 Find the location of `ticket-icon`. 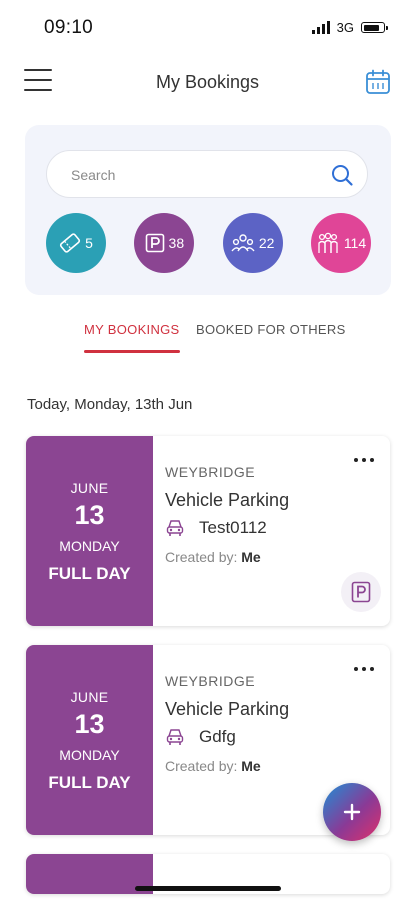

ticket-icon is located at coordinates (70, 243).